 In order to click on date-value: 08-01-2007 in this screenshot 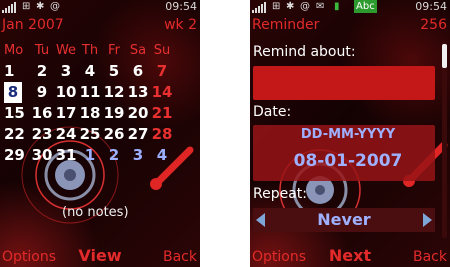, I will do `click(348, 161)`.